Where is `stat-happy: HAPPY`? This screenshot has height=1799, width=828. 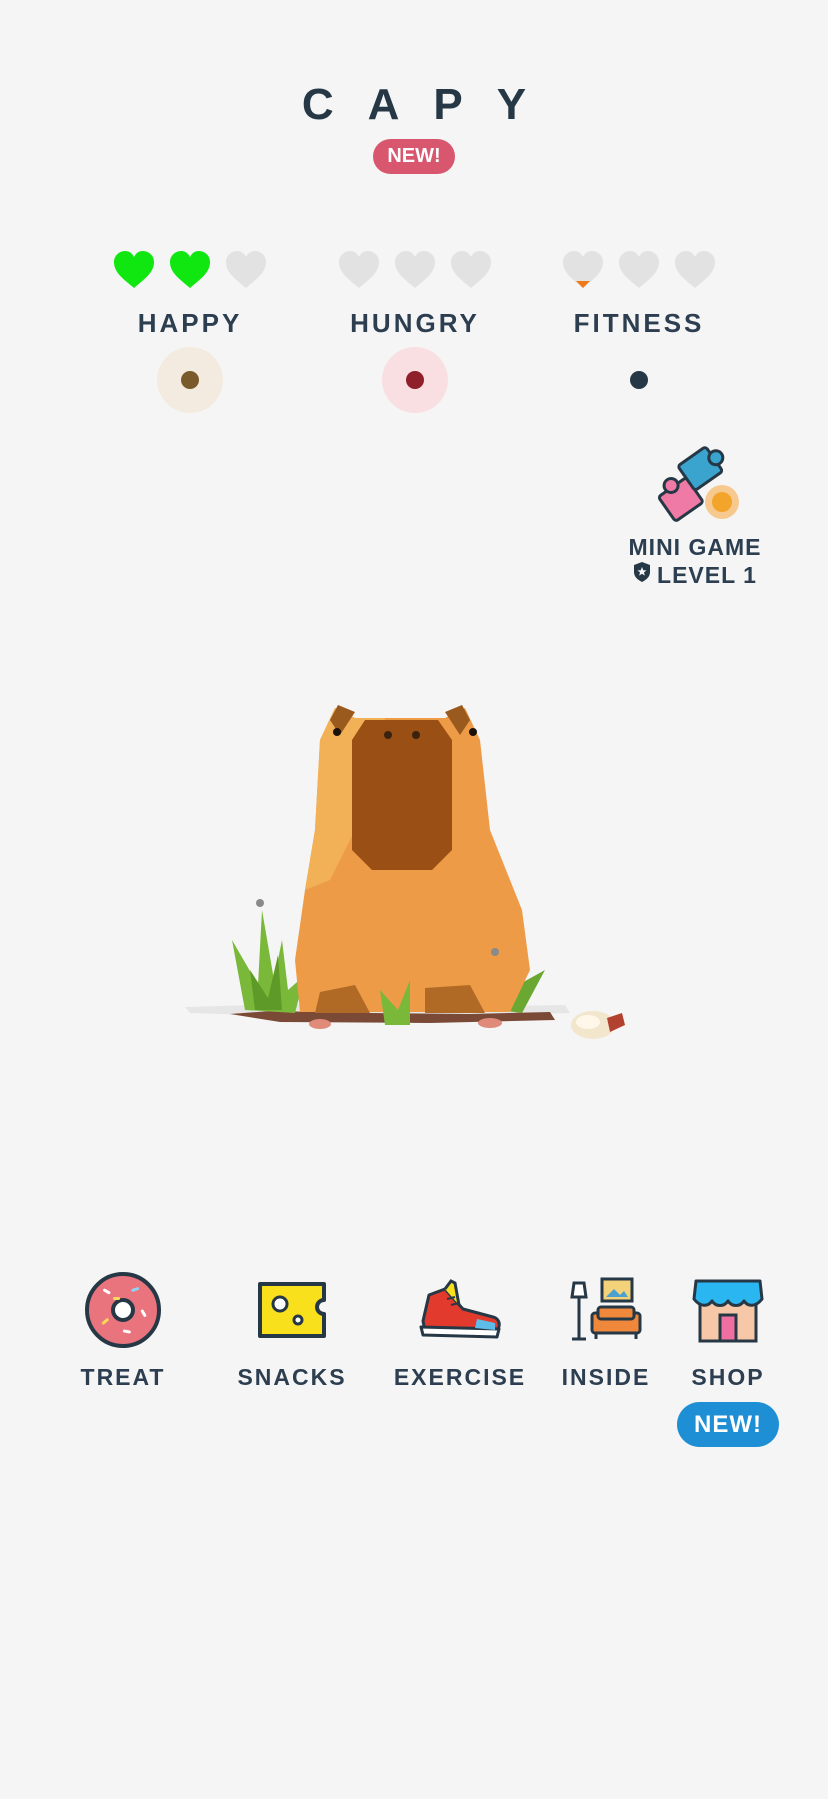 stat-happy: HAPPY is located at coordinates (190, 331).